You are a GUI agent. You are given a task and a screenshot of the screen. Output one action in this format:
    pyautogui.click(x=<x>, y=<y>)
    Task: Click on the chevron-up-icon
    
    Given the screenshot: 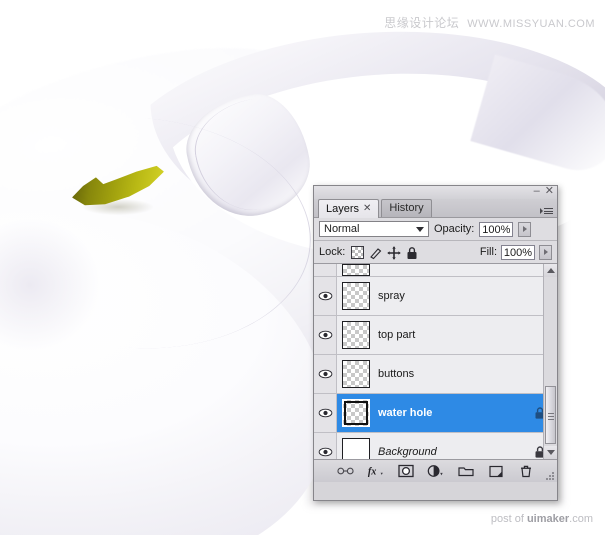 What is the action you would take?
    pyautogui.click(x=550, y=270)
    